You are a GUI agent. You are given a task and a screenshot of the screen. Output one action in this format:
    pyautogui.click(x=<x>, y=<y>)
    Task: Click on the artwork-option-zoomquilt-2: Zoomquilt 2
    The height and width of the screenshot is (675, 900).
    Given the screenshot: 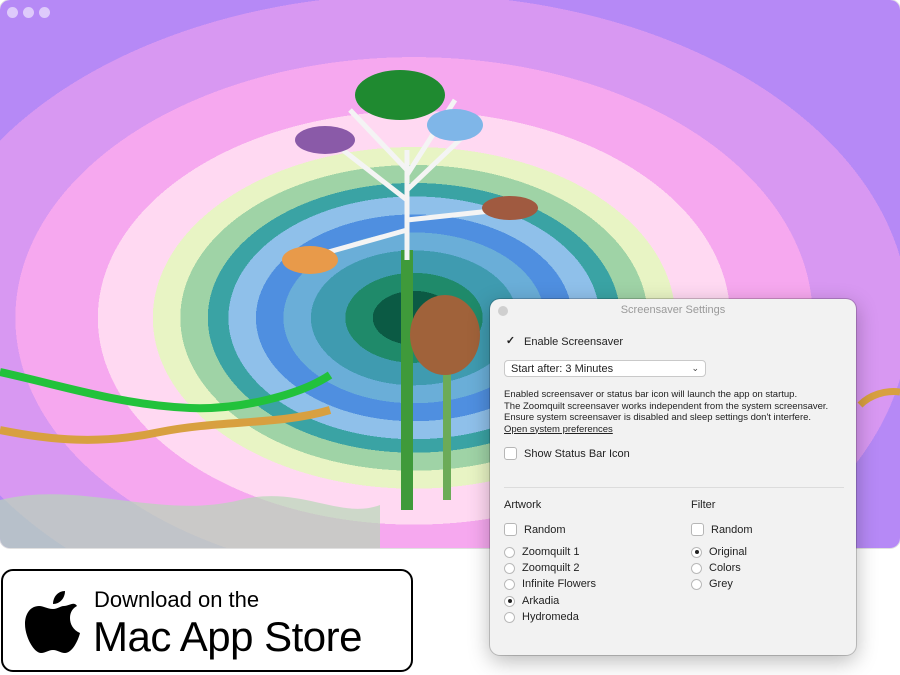 What is the action you would take?
    pyautogui.click(x=541, y=568)
    